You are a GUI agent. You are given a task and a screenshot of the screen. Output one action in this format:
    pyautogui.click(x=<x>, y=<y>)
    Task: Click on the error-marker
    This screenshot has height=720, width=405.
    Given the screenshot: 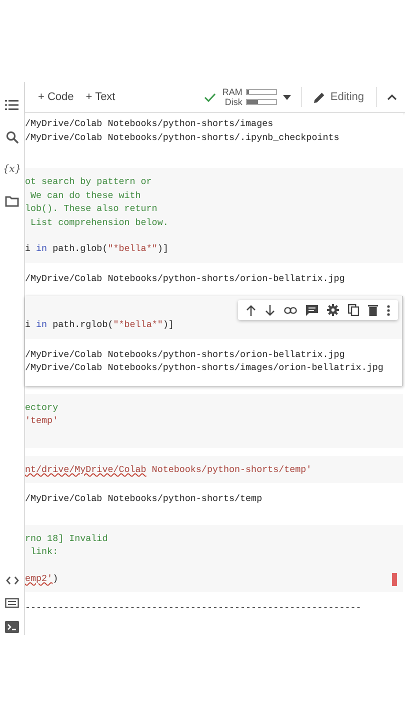 What is the action you would take?
    pyautogui.click(x=394, y=579)
    